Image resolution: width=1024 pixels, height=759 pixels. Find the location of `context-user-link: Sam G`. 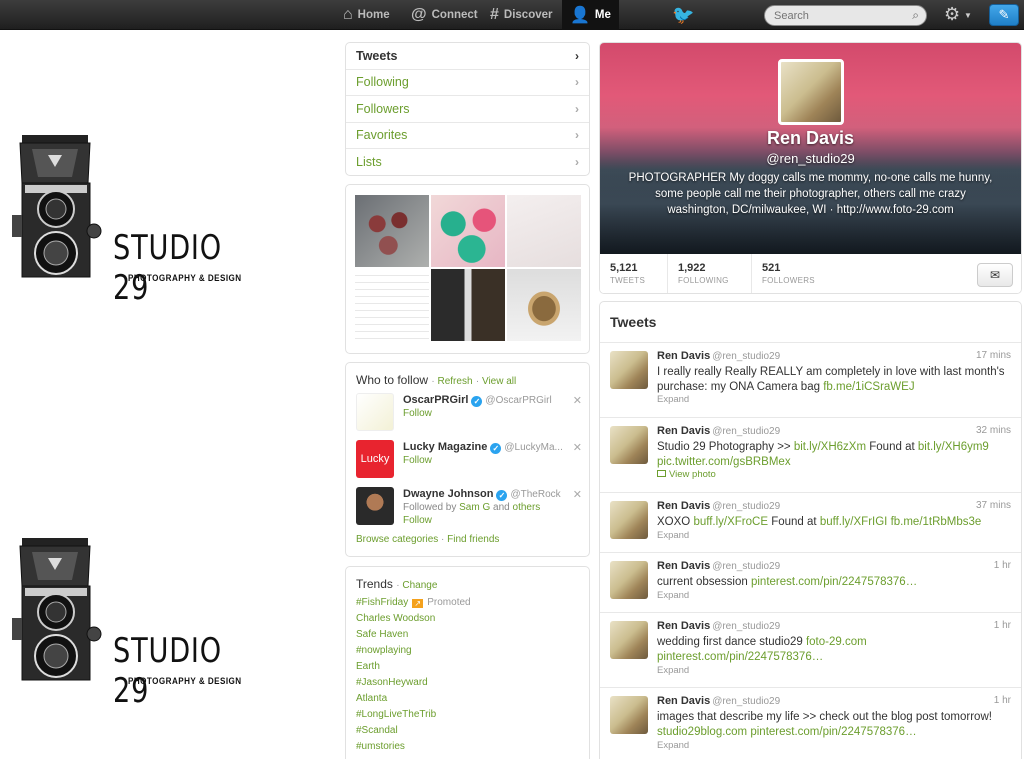

context-user-link: Sam G is located at coordinates (474, 507).